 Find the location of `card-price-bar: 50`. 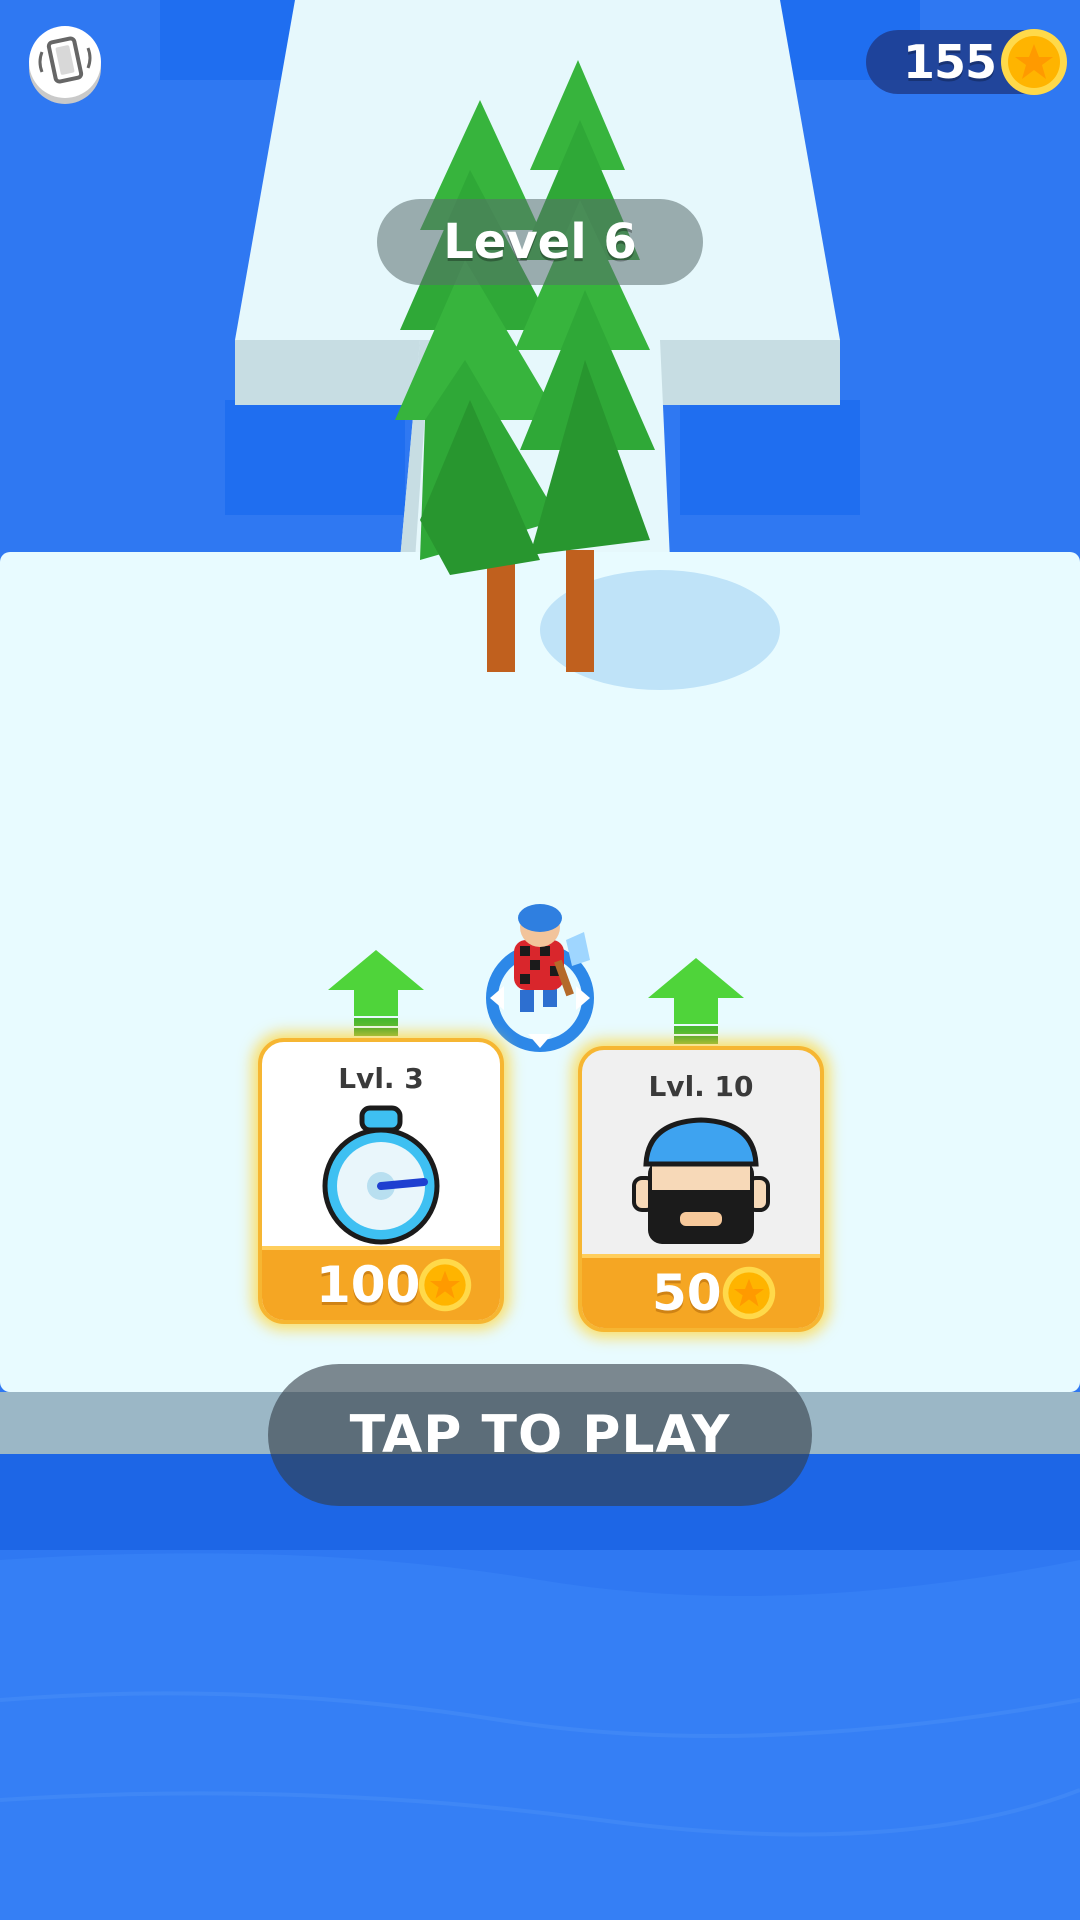

card-price-bar: 50 is located at coordinates (701, 1291).